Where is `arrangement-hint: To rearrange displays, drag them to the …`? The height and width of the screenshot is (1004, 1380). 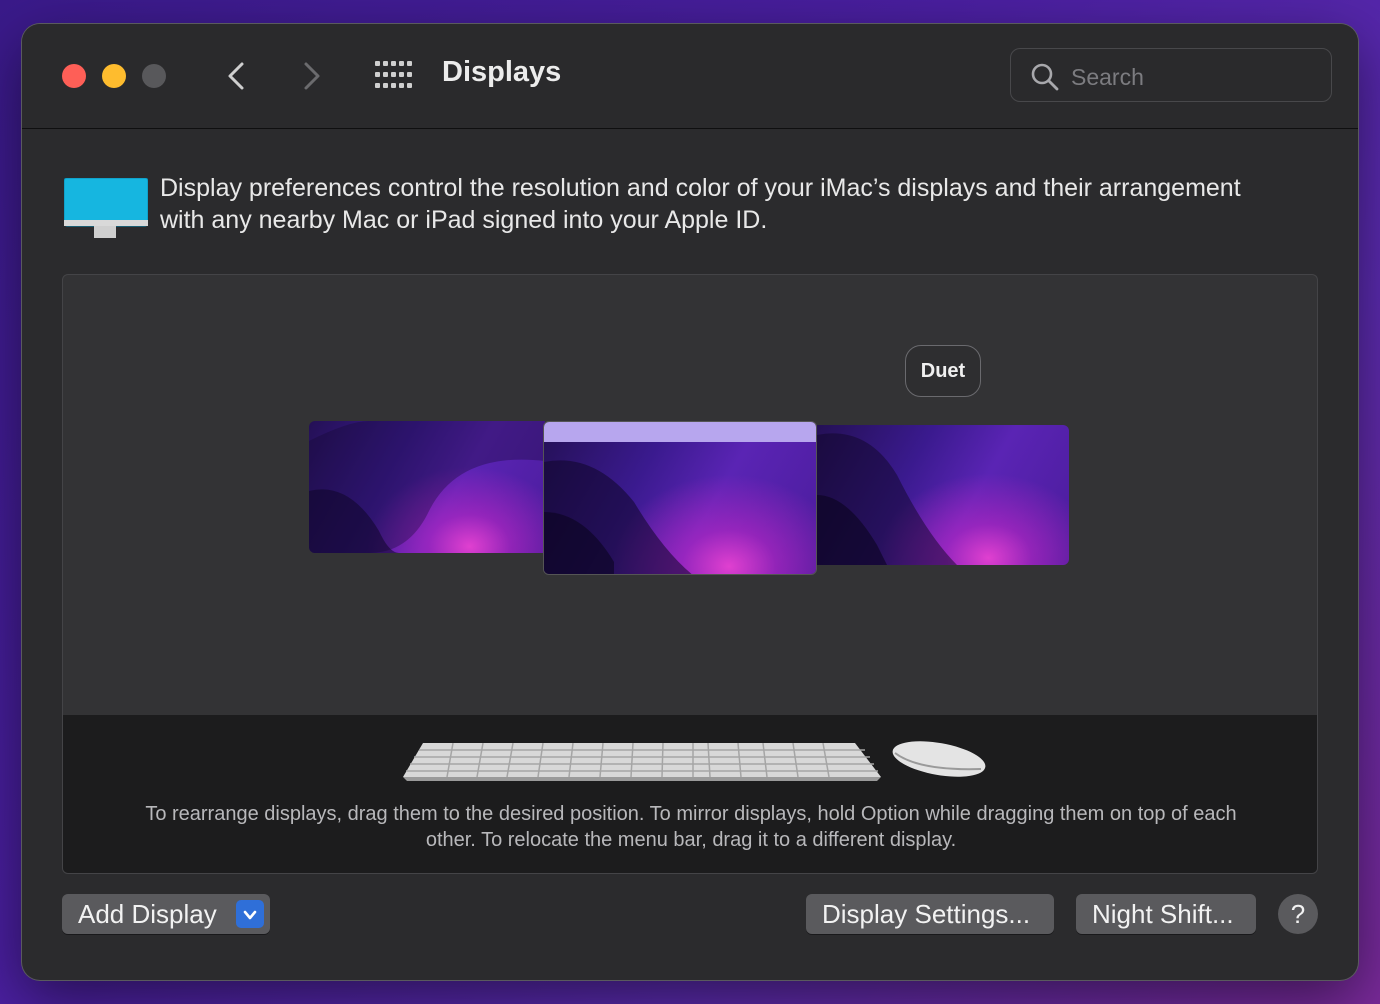
arrangement-hint: To rearrange displays, drag them to the … is located at coordinates (691, 827).